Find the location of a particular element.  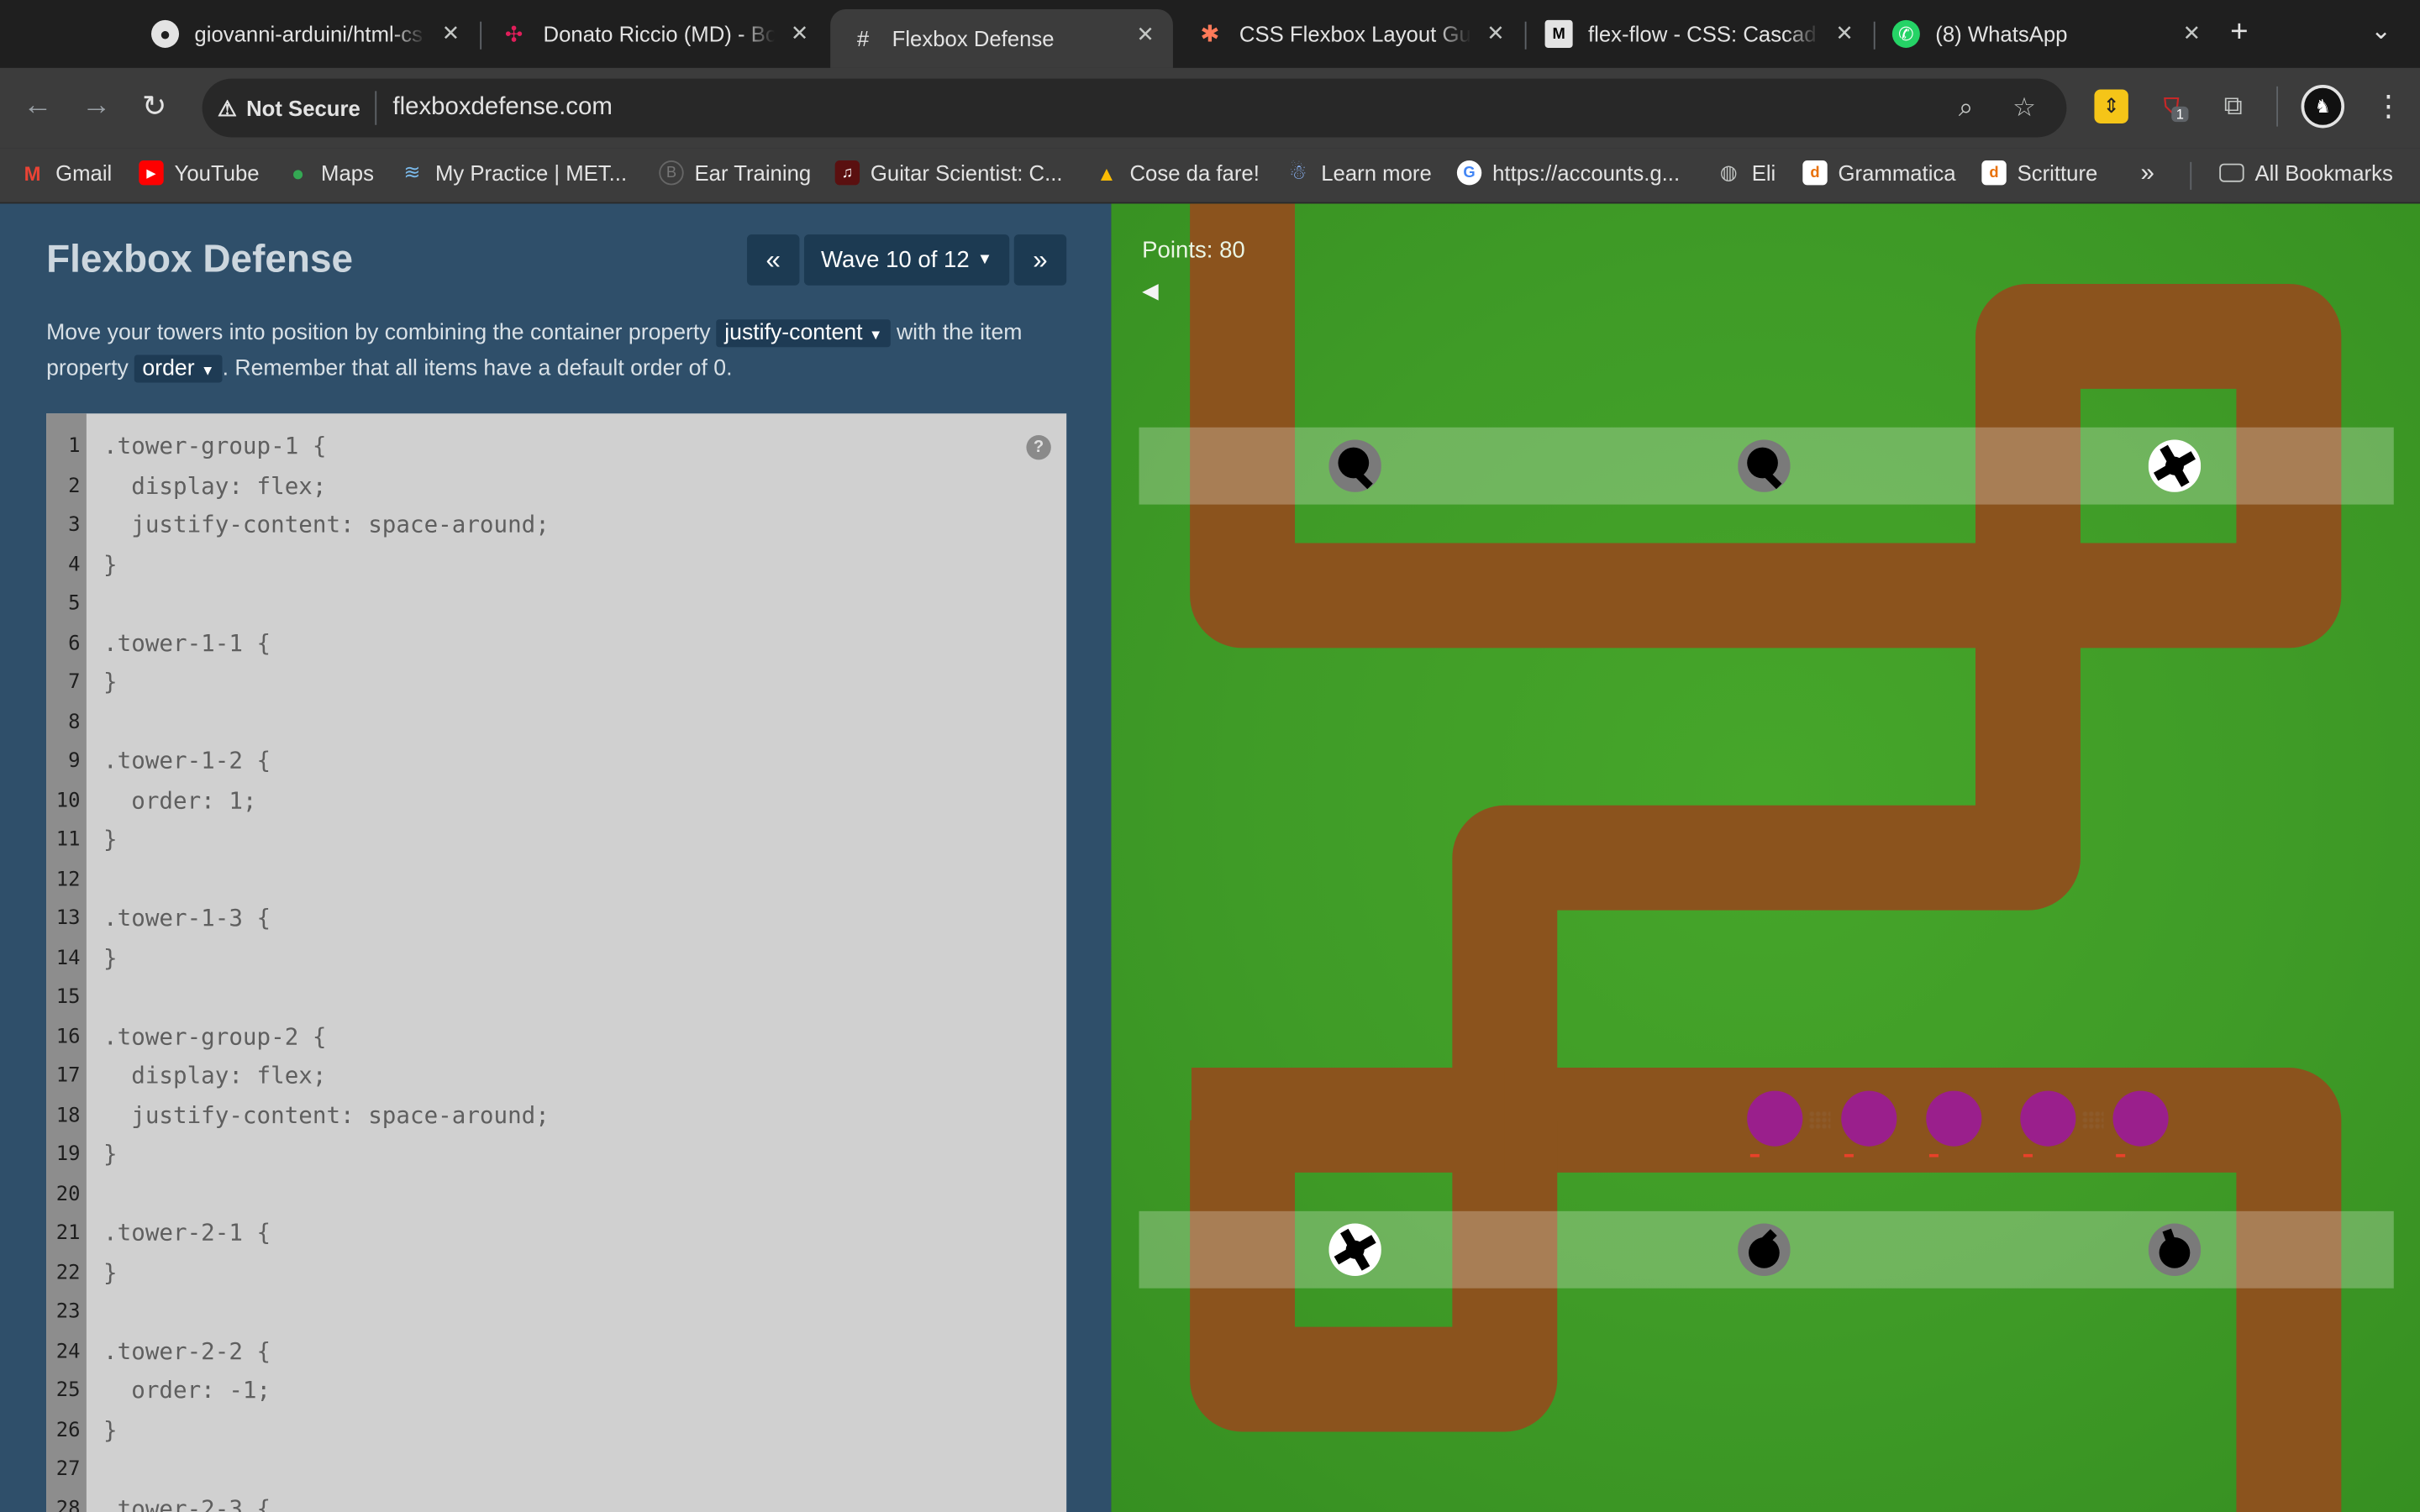

property-tag-order: order ▼ is located at coordinates (178, 368).